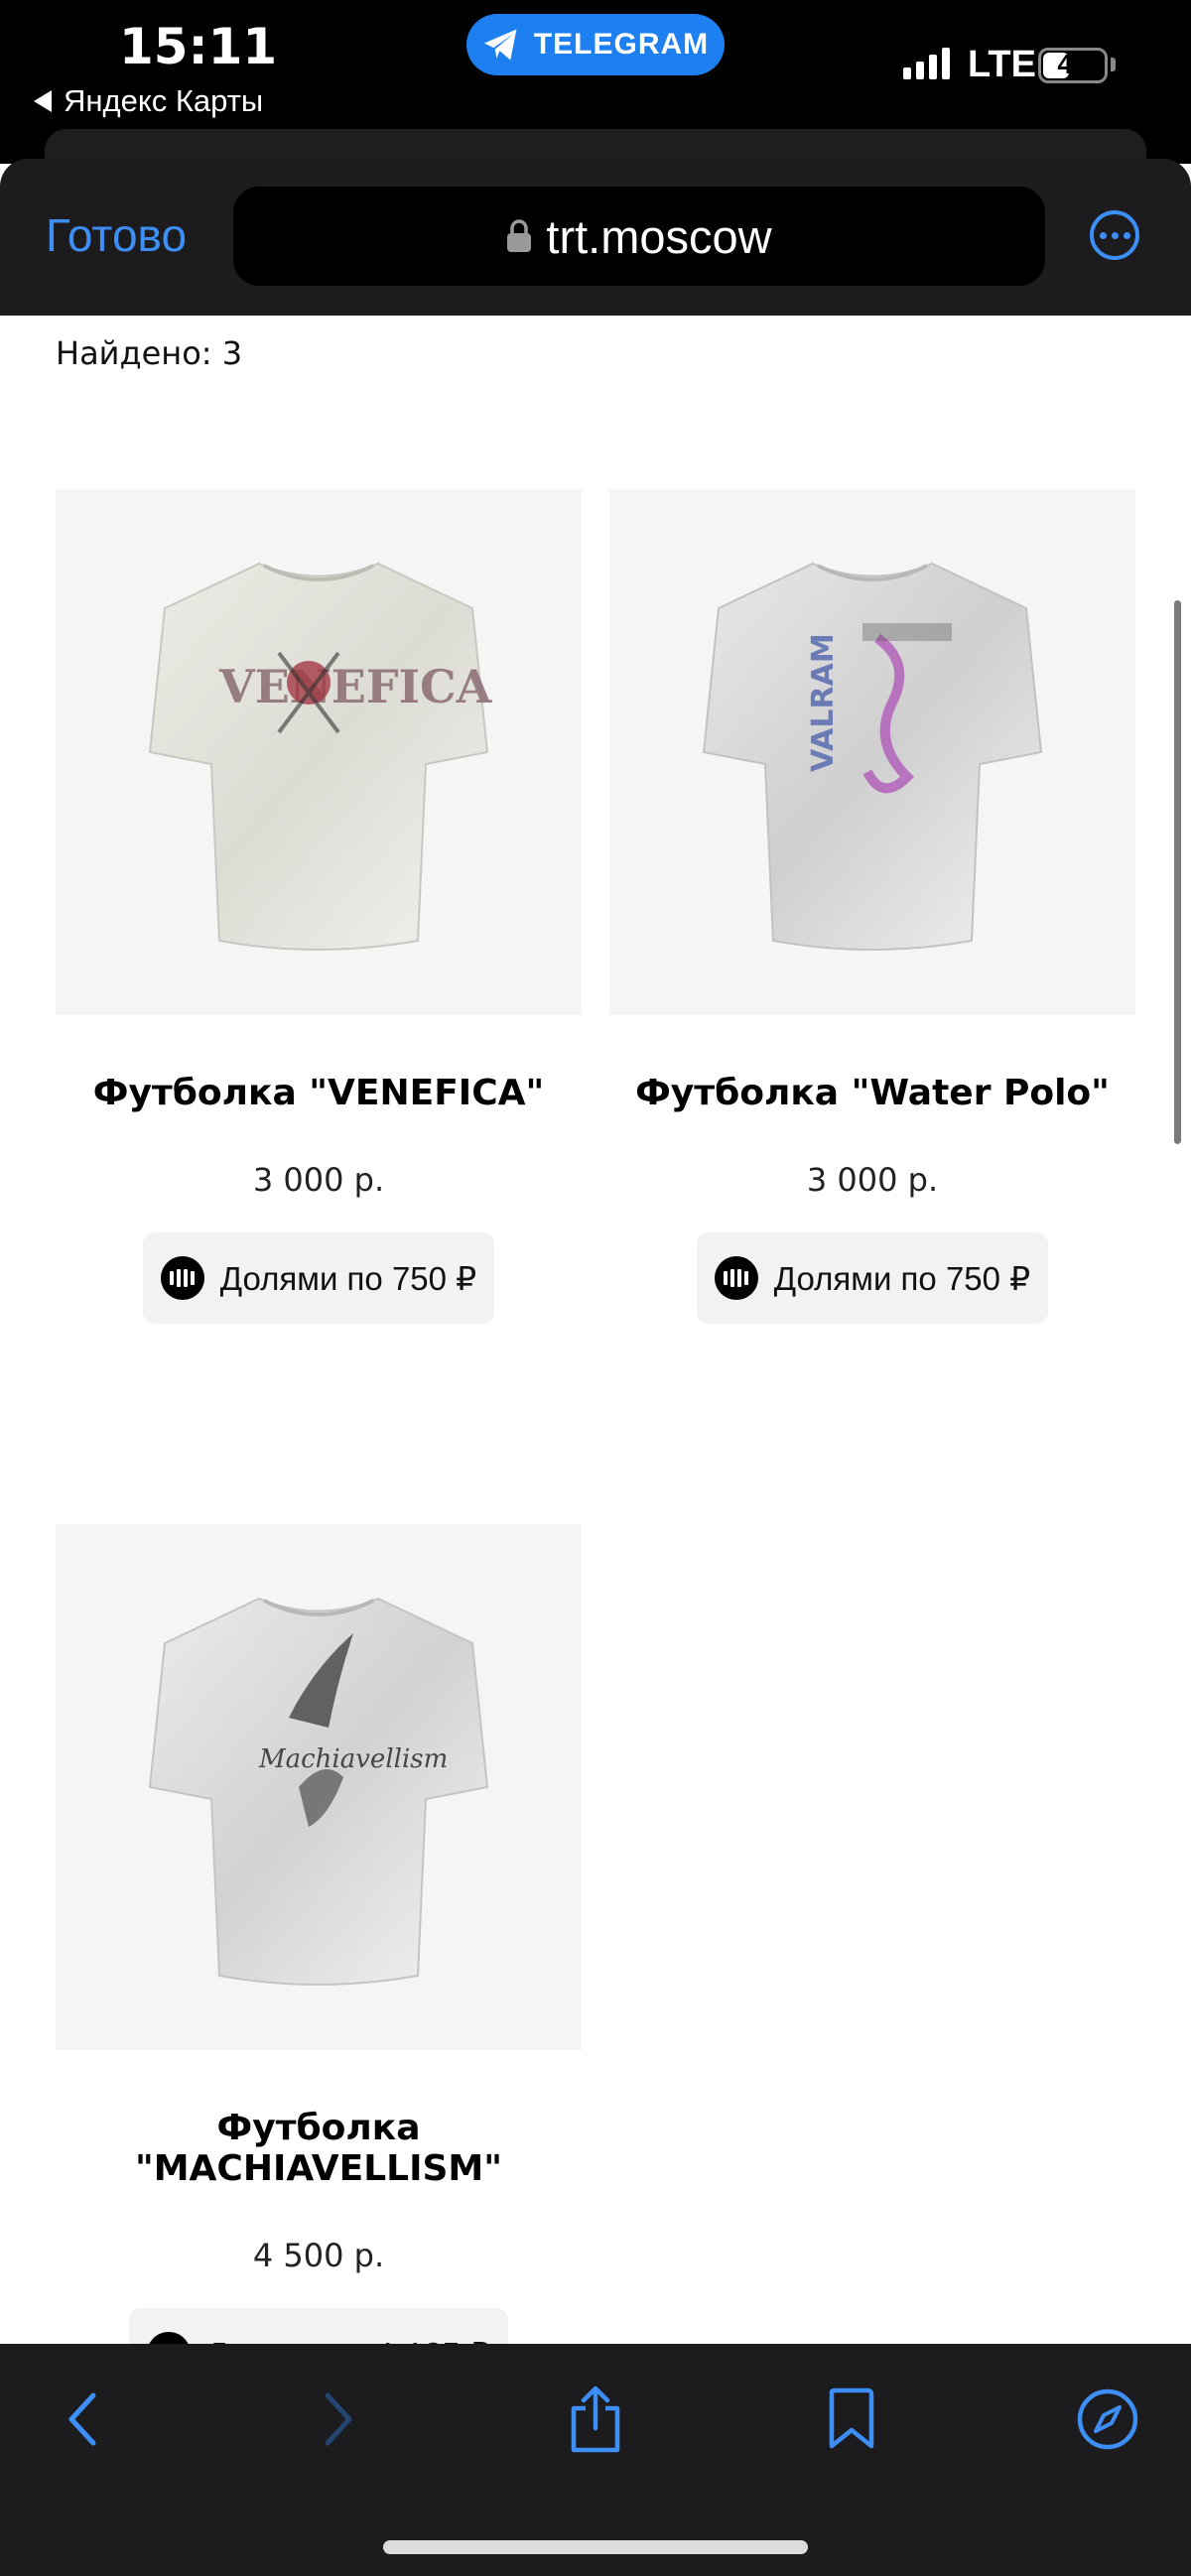 This screenshot has width=1191, height=2576. Describe the element at coordinates (595, 2460) in the screenshot. I see `browser-bottom-toolbar` at that location.